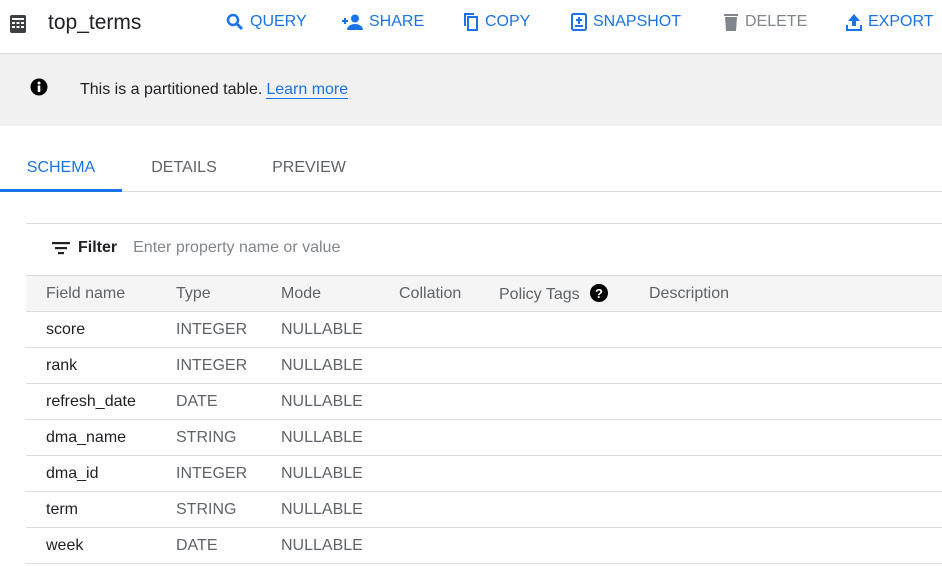  I want to click on snapshot-button: SNAPSHOT, so click(626, 22).